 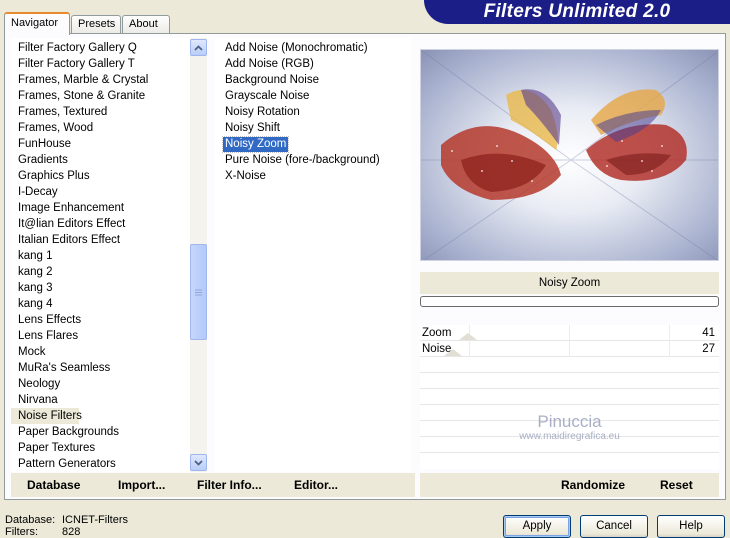 I want to click on category-item: MuRa's Seamless, so click(x=100, y=368).